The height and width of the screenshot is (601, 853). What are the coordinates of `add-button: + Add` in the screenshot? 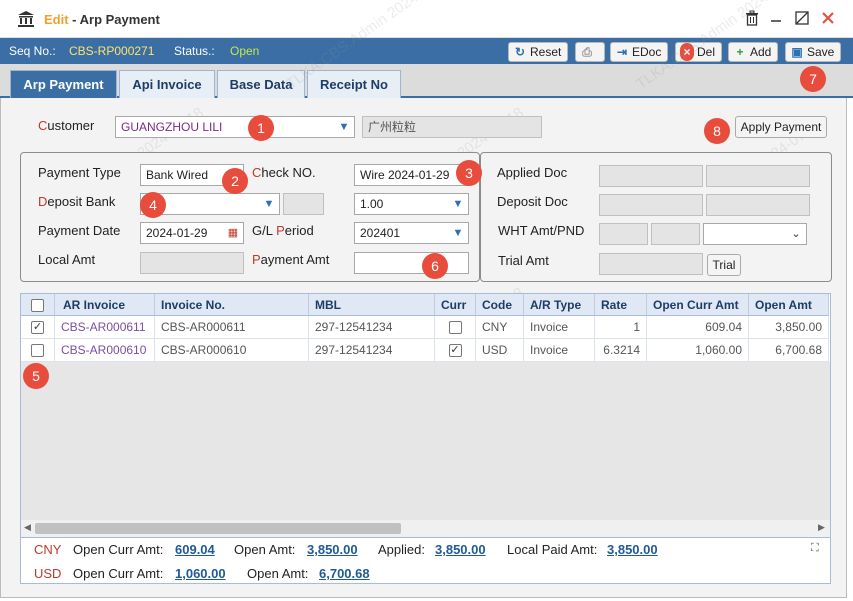 It's located at (753, 52).